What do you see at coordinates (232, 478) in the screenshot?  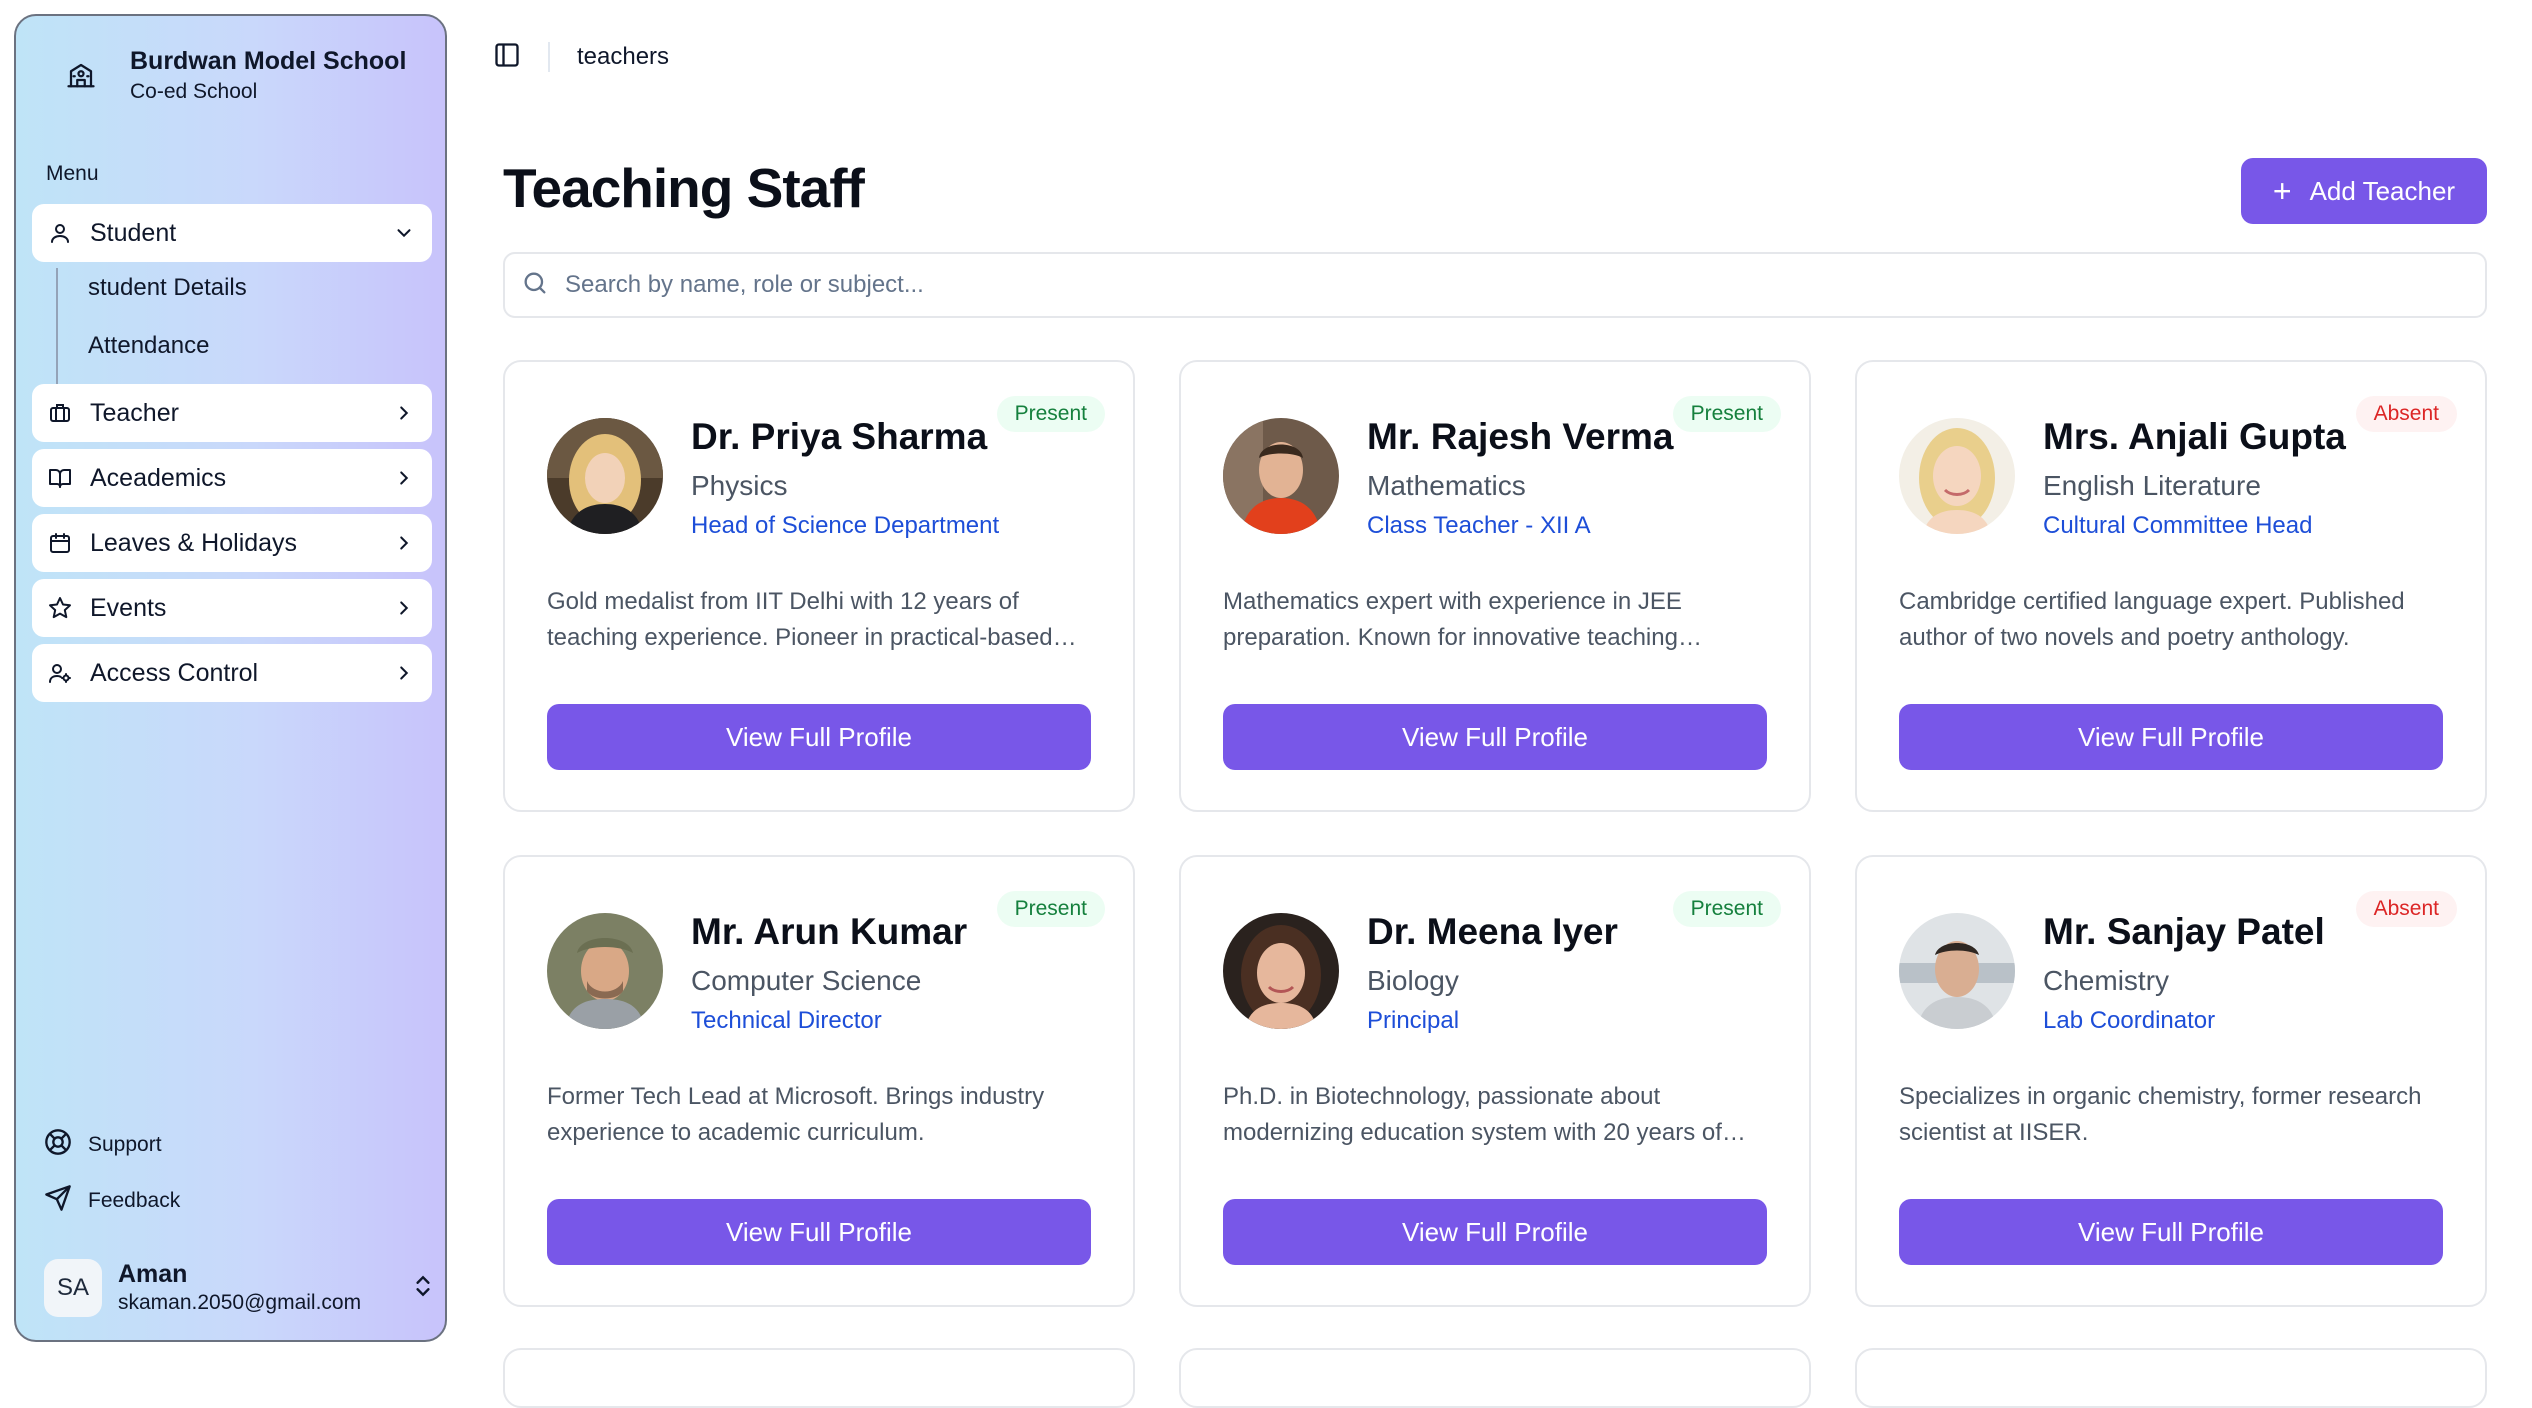 I see `sidebar-item-academics: Aceademics` at bounding box center [232, 478].